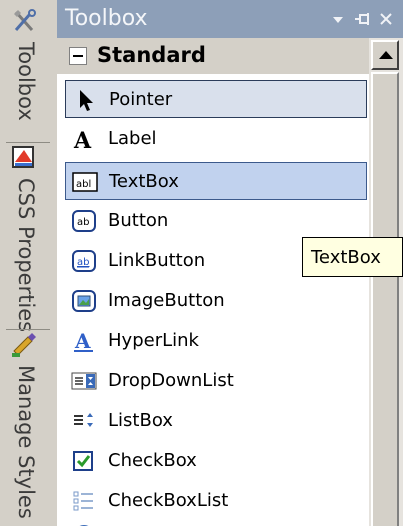 This screenshot has height=526, width=403. I want to click on toolbox-item-label: TextBox, so click(144, 181).